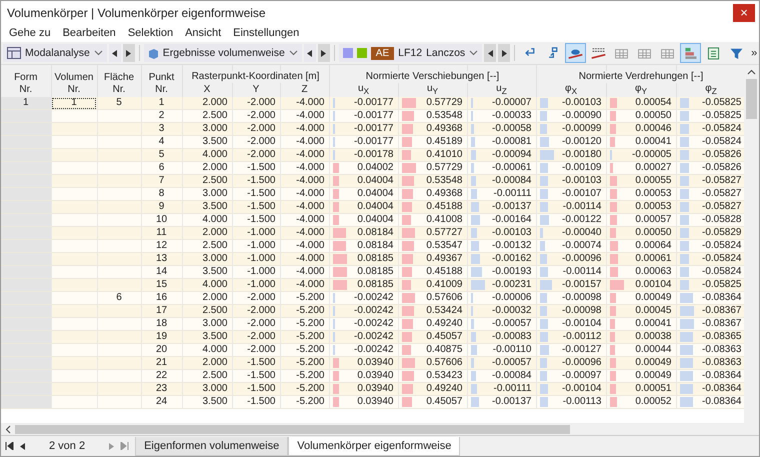 The image size is (760, 457). What do you see at coordinates (754, 53) in the screenshot?
I see `more-button: »` at bounding box center [754, 53].